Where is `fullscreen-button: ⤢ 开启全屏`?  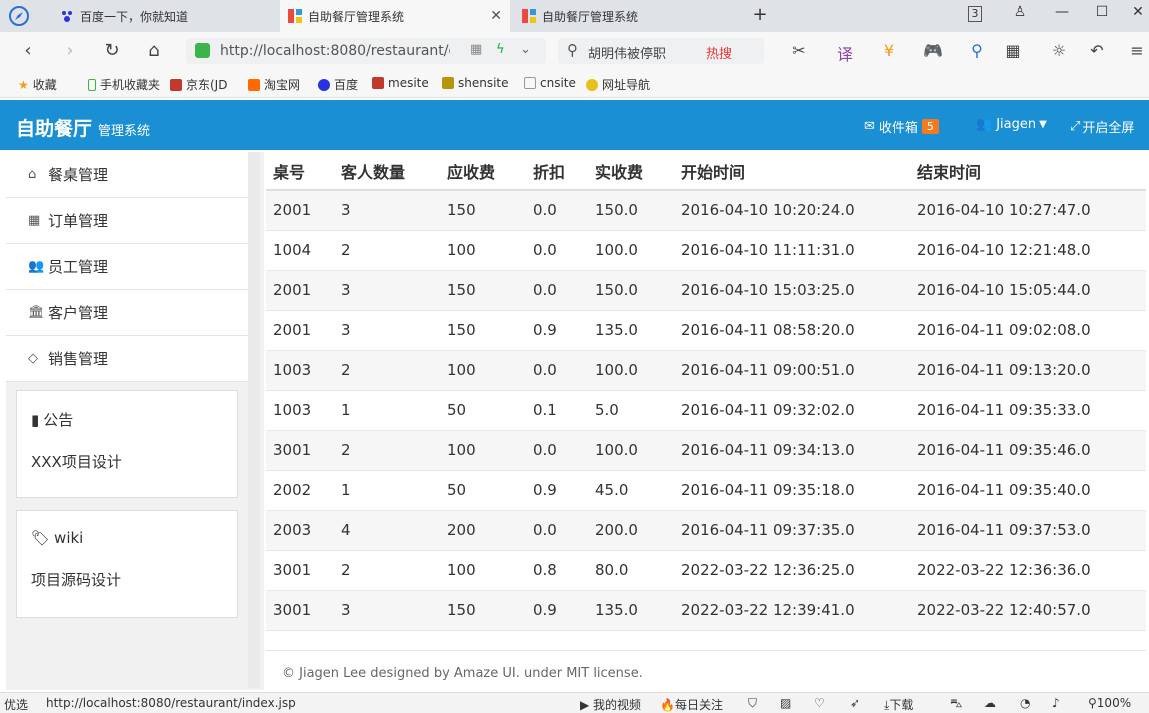 fullscreen-button: ⤢ 开启全屏 is located at coordinates (1102, 126).